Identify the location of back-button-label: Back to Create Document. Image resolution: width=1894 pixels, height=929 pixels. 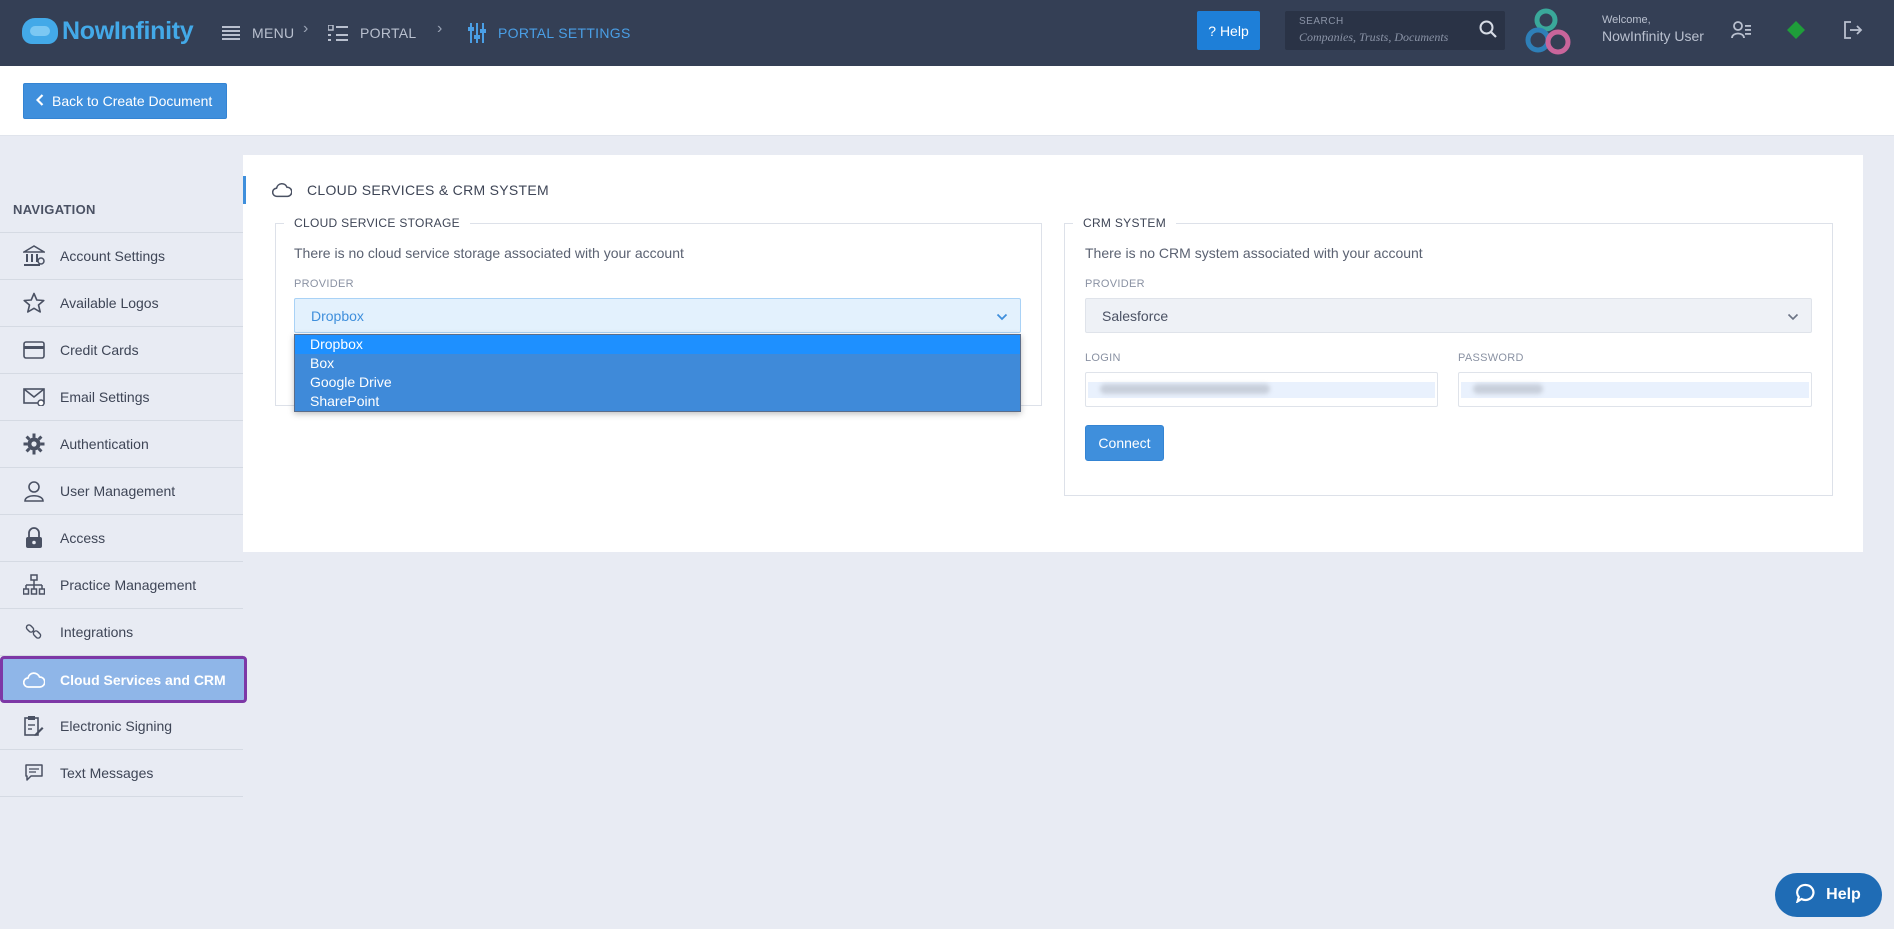
(132, 101).